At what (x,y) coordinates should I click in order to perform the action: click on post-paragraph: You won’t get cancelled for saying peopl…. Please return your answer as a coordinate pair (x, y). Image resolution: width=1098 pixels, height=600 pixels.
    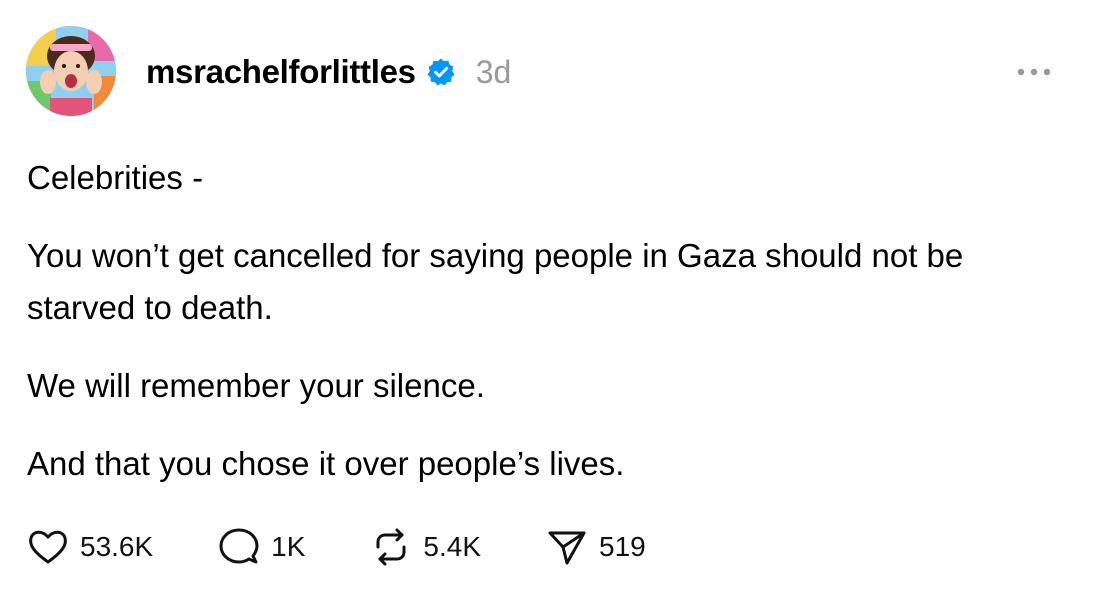
    Looking at the image, I should click on (495, 281).